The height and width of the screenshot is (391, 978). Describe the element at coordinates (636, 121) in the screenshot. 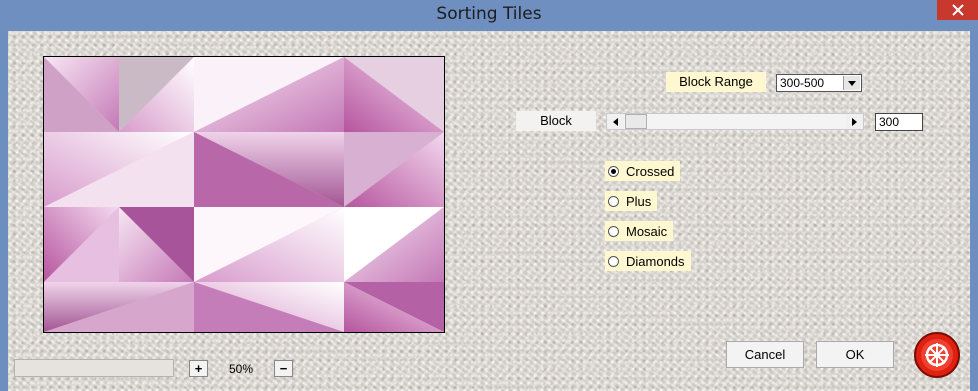

I see `slider-thumb` at that location.